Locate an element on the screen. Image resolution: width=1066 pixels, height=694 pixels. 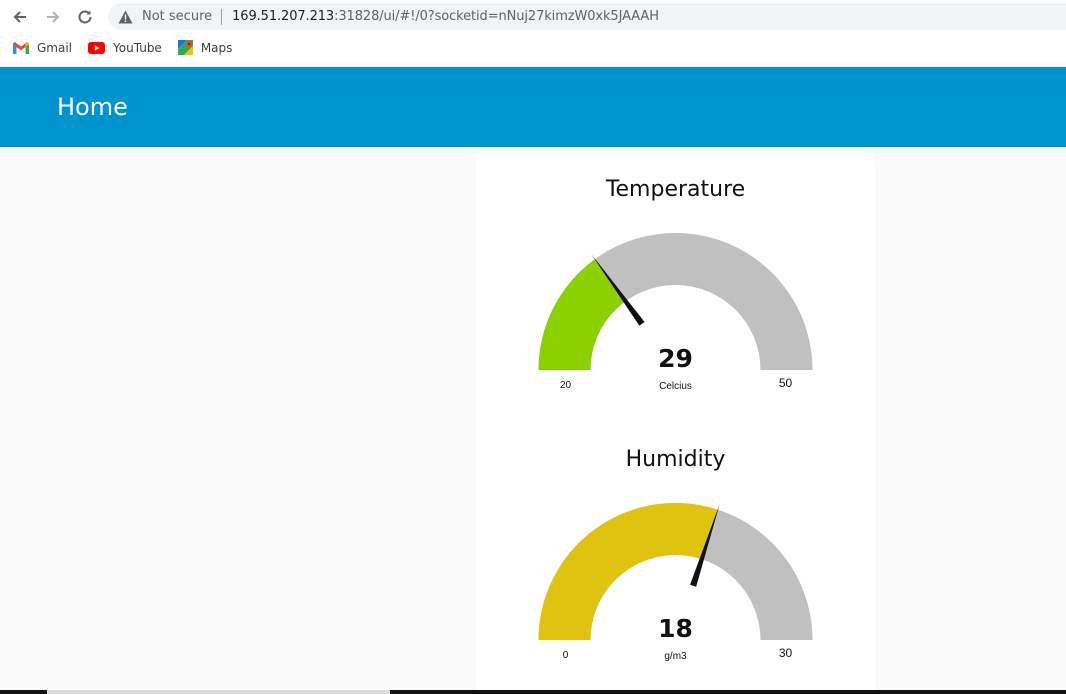
warning-triangle-icon is located at coordinates (125, 17).